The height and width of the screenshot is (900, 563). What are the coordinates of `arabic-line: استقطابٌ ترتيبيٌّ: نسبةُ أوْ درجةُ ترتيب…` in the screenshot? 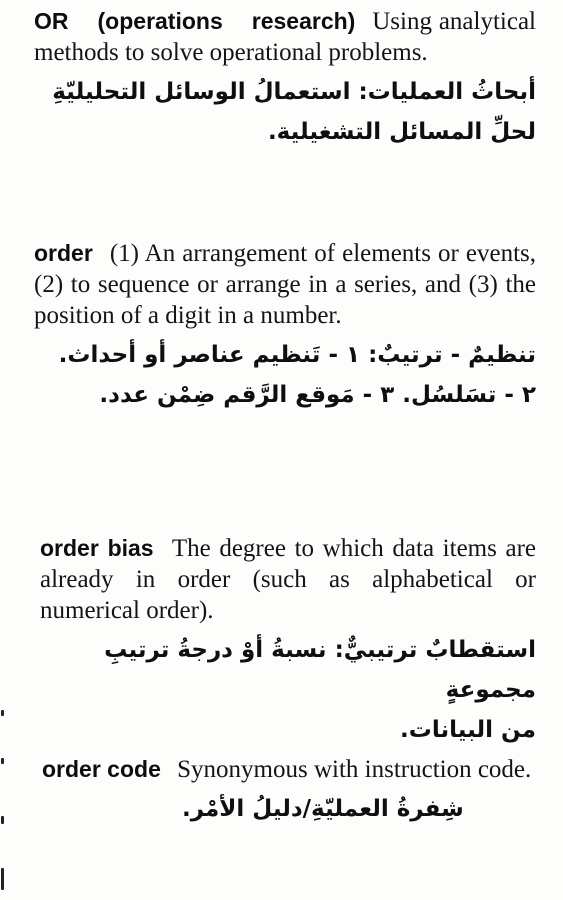 It's located at (320, 670).